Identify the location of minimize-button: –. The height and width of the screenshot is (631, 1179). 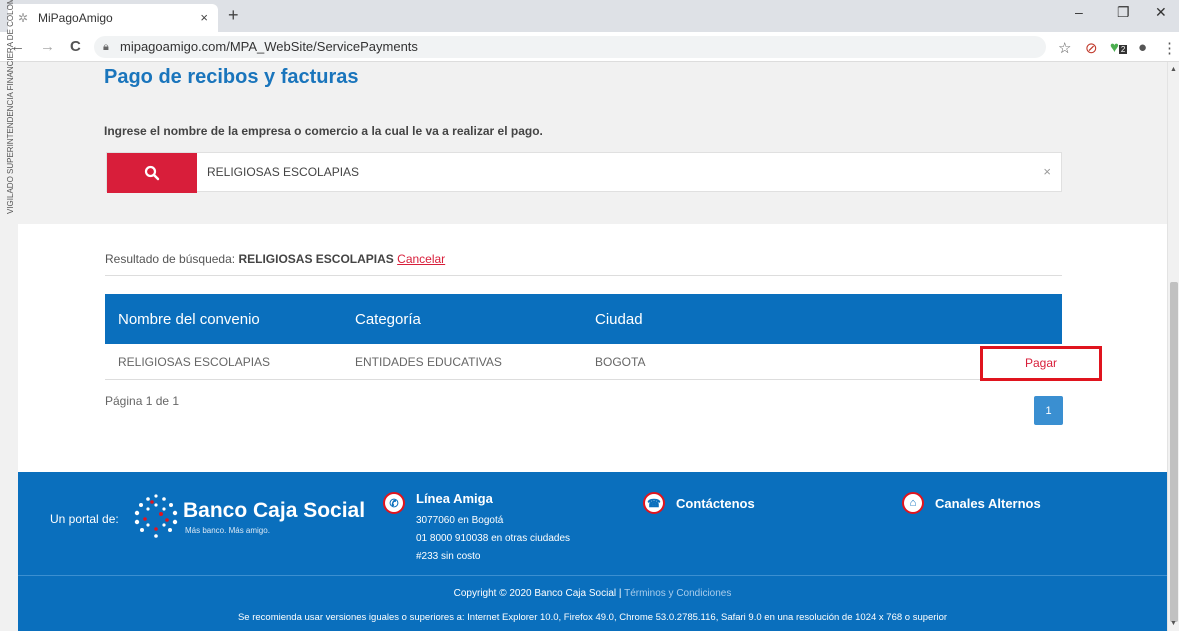
(1079, 12).